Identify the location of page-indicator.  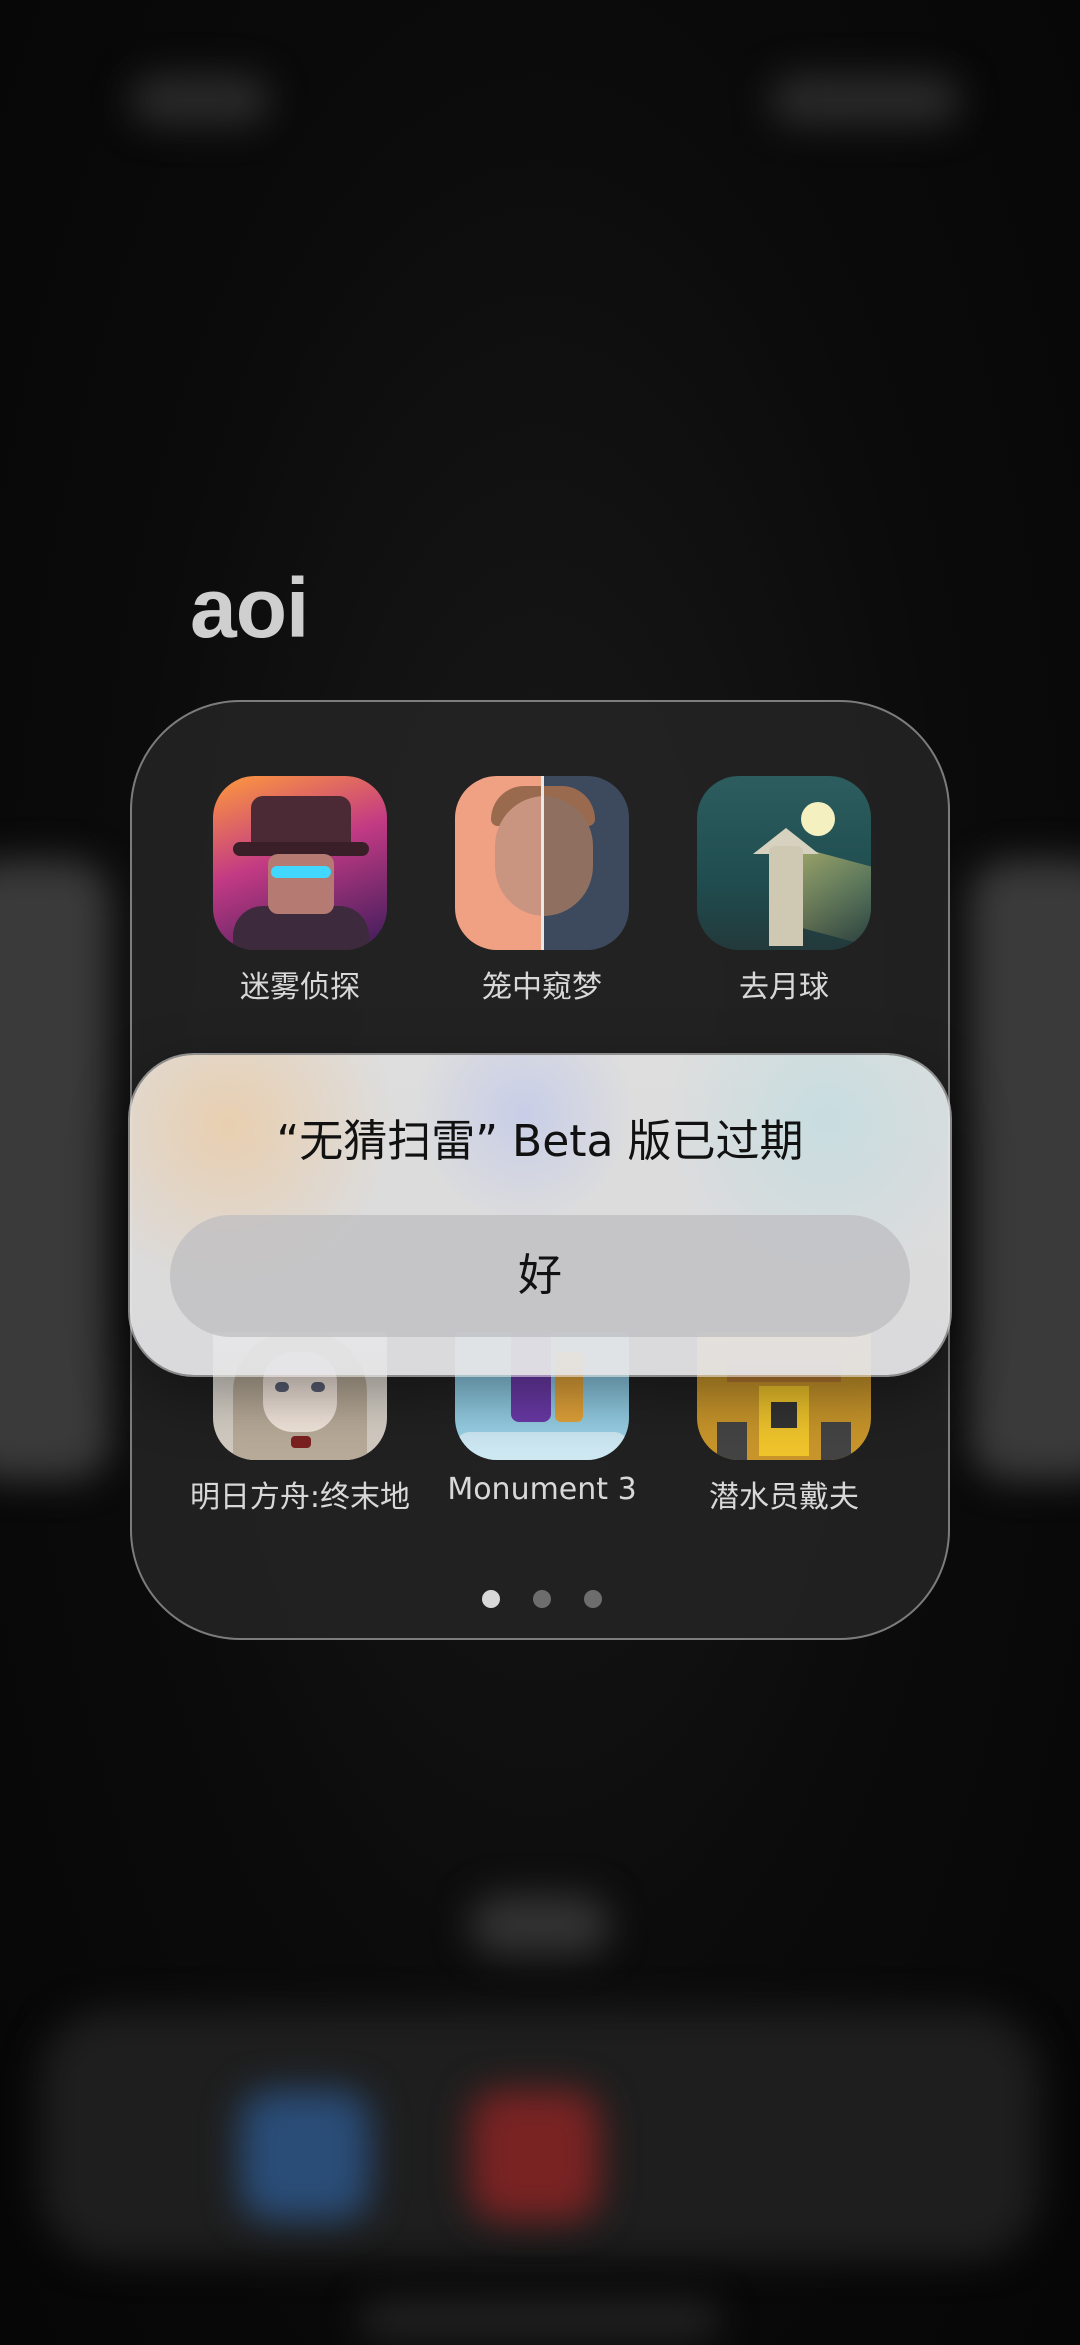
(542, 1601).